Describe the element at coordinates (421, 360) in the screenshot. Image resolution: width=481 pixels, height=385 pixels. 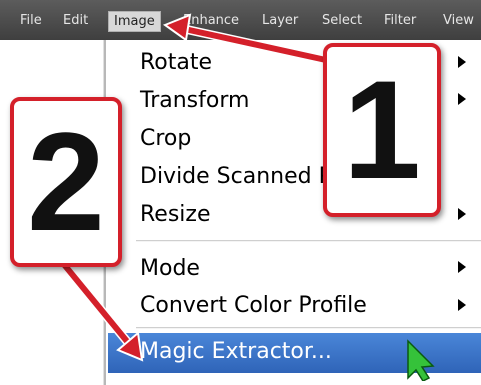
I see `arrow-cursor-icon` at that location.